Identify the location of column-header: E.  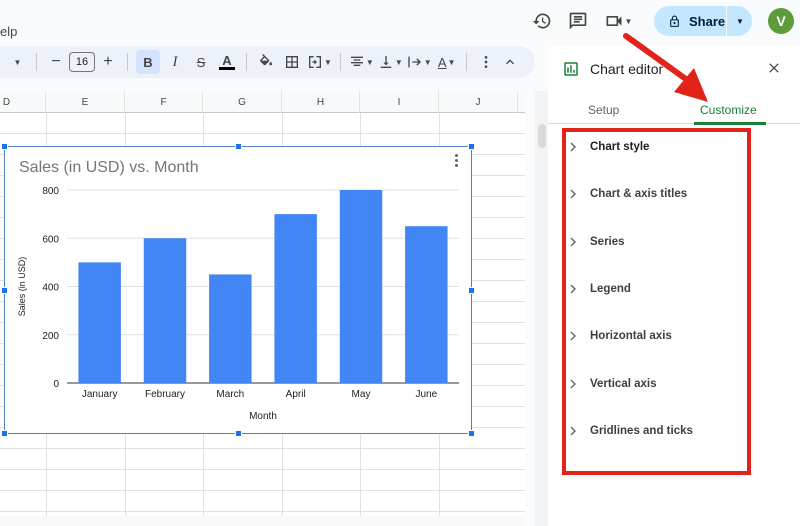
(85, 102).